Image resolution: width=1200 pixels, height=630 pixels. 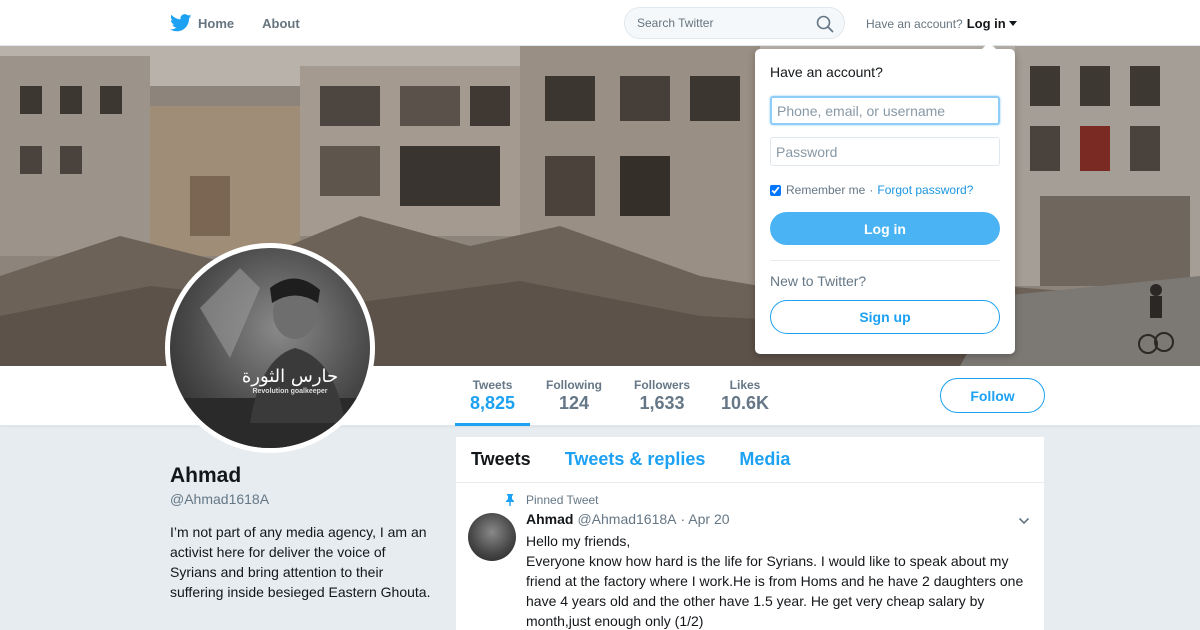 I want to click on top-navigation-bar: Home About Have an account? Log in, so click(x=600, y=23).